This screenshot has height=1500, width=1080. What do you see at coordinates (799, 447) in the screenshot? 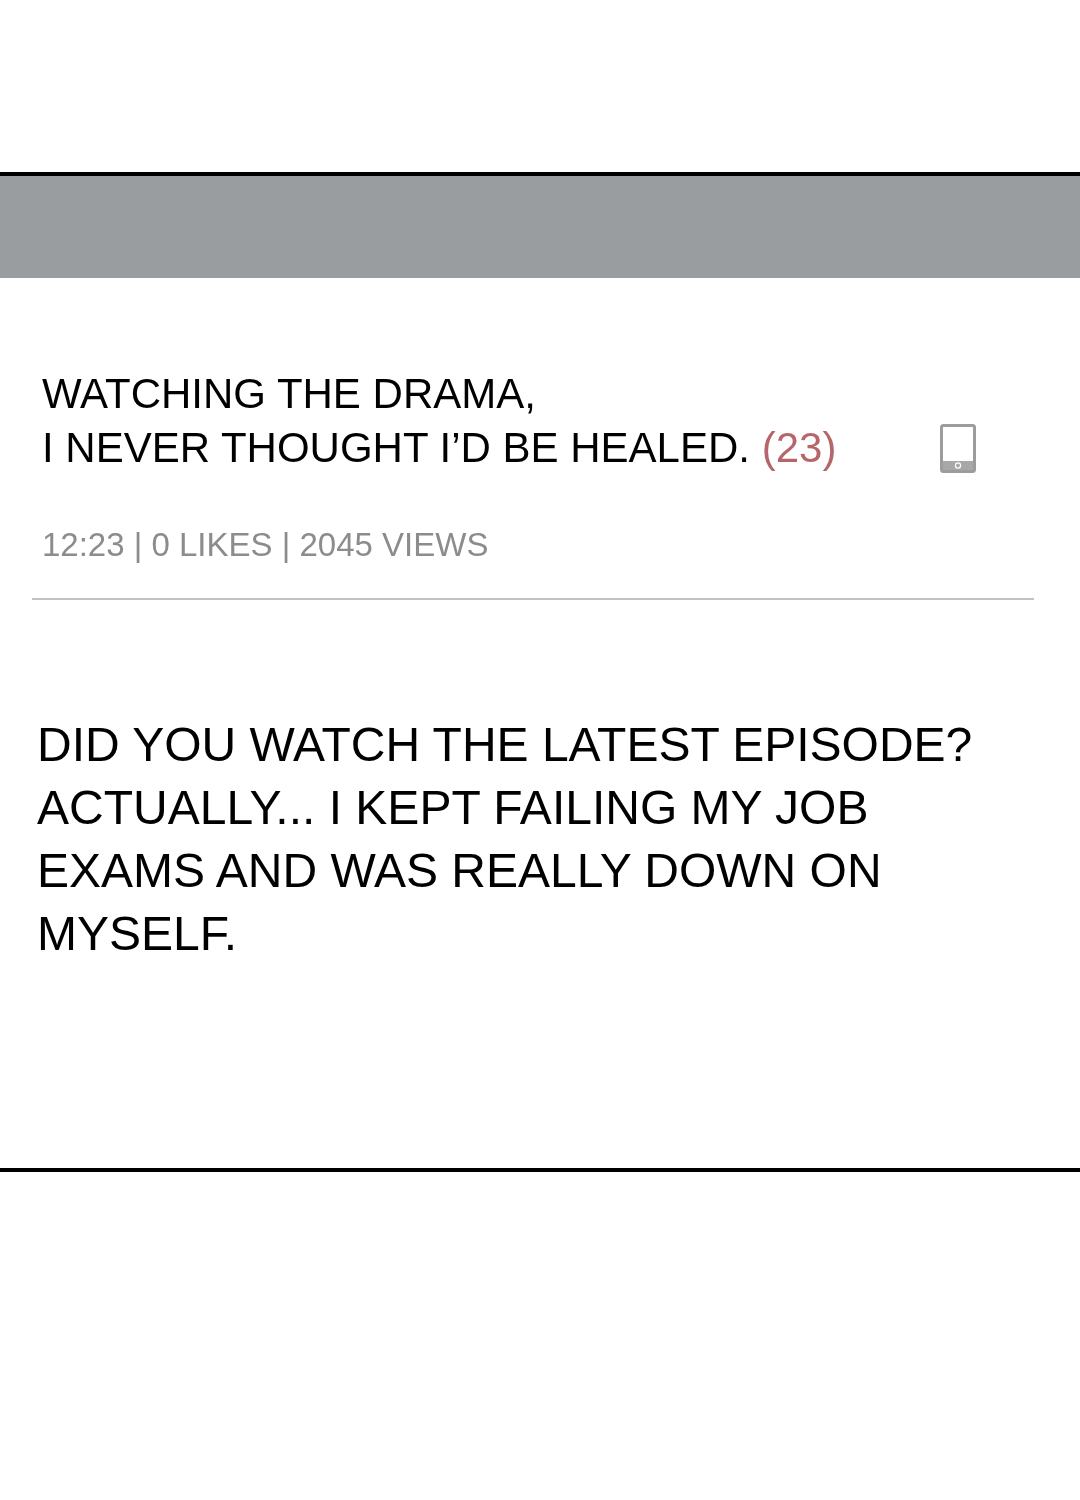
I see `comment-count: (23)` at bounding box center [799, 447].